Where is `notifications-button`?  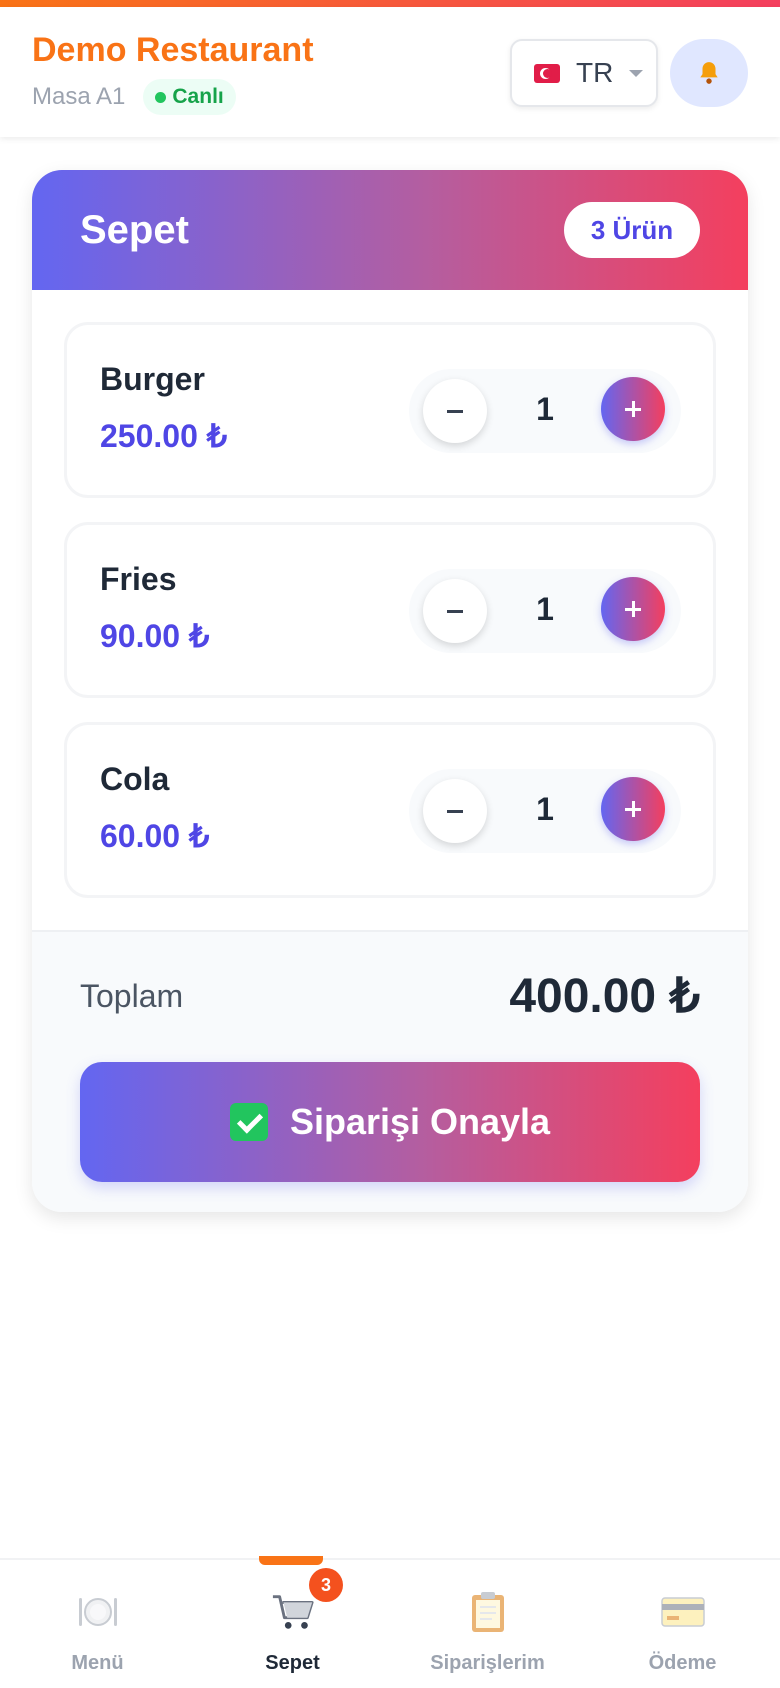 notifications-button is located at coordinates (709, 73).